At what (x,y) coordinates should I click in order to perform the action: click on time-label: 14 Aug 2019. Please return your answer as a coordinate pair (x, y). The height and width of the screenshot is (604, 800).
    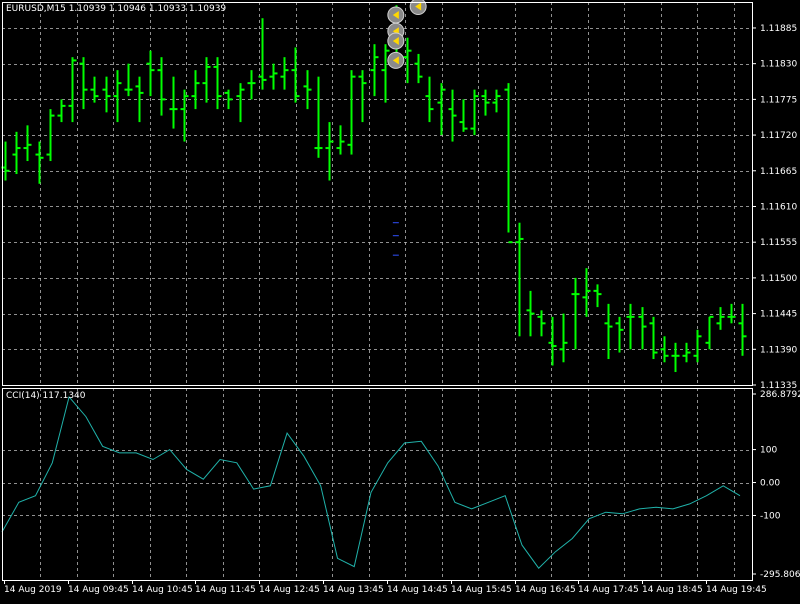
    Looking at the image, I should click on (33, 590).